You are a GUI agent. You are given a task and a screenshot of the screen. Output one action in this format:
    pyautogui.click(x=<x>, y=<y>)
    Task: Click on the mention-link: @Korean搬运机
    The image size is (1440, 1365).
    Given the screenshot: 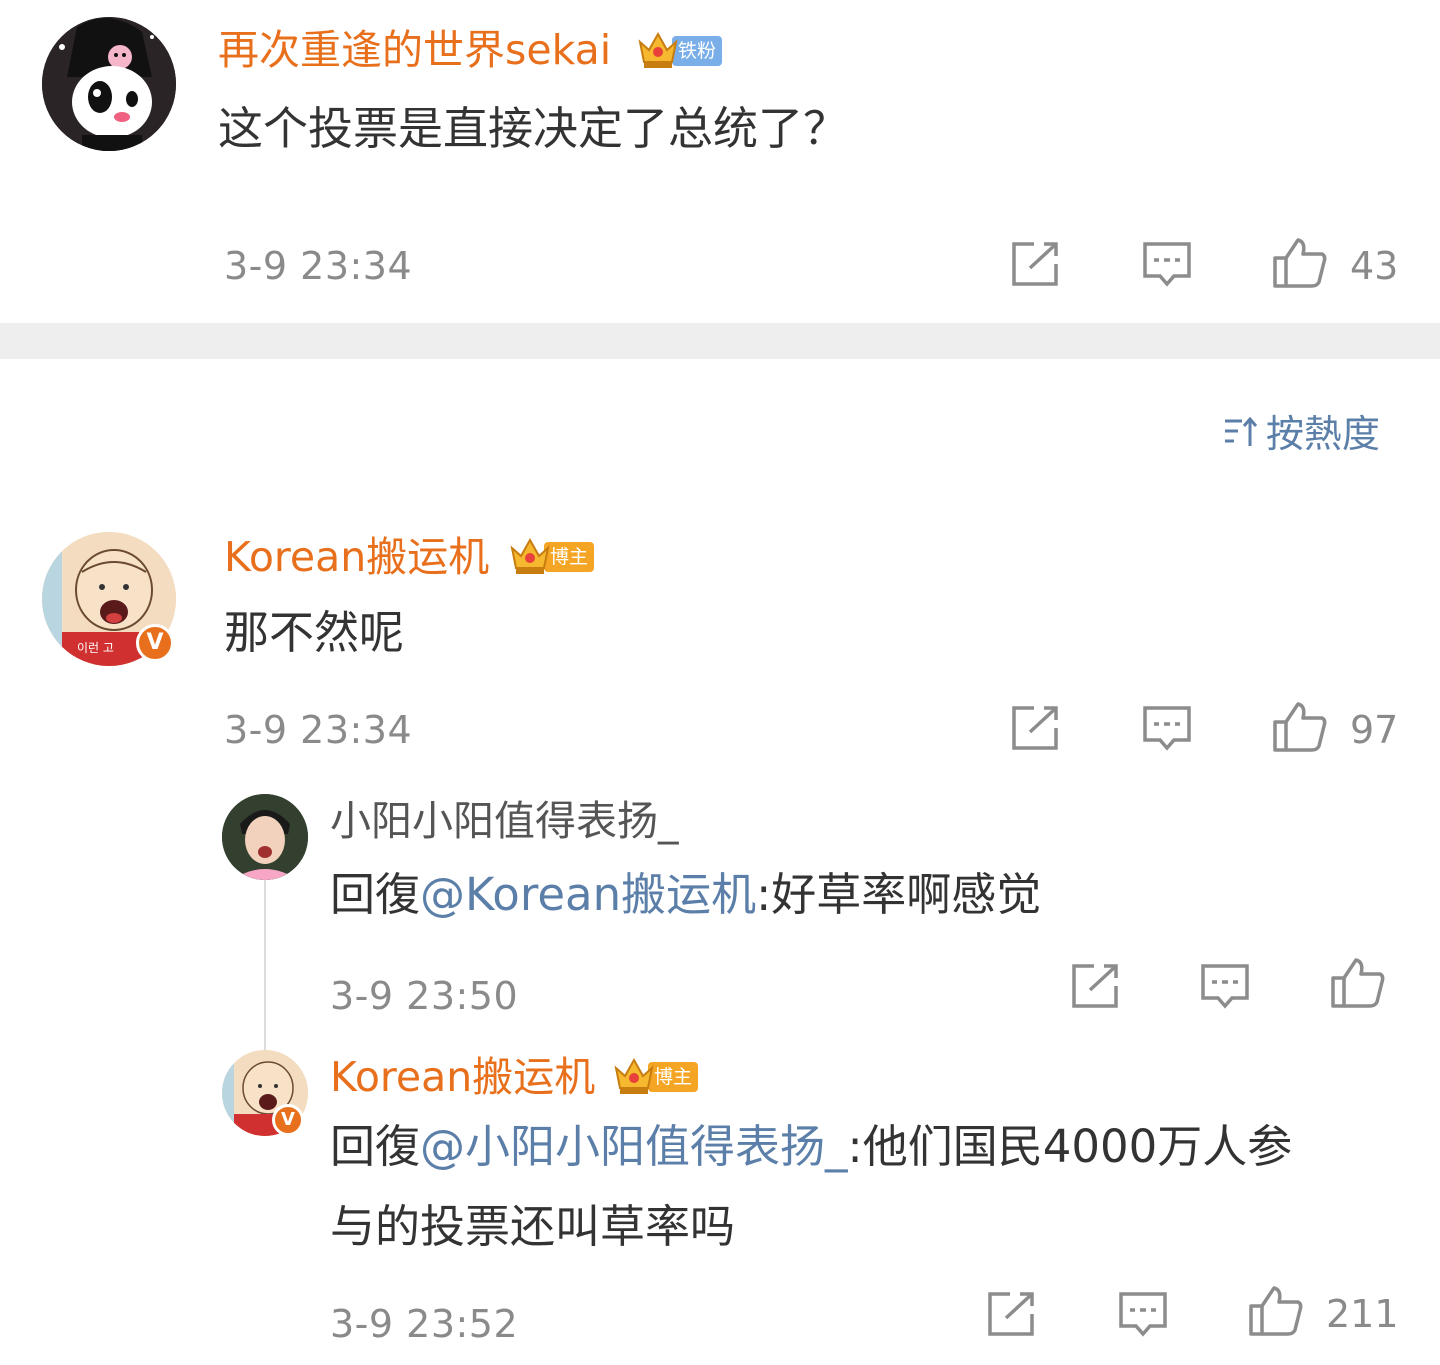 What is the action you would take?
    pyautogui.click(x=588, y=894)
    